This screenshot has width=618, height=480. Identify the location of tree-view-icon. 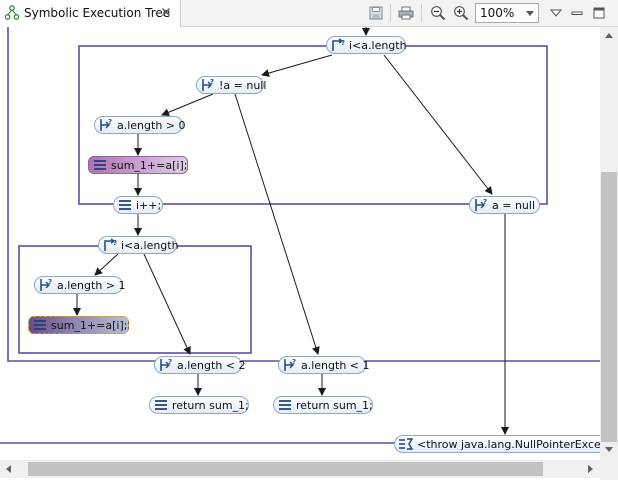
(12, 14).